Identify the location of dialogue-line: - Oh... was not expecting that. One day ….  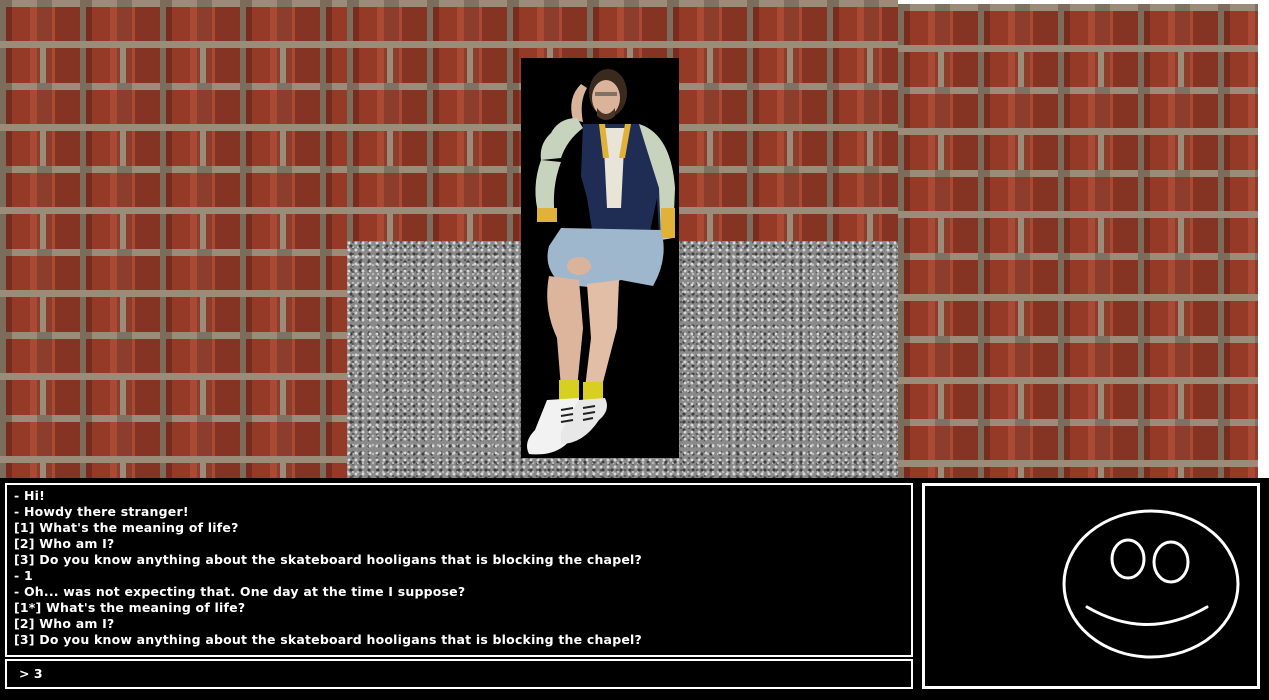
(240, 591).